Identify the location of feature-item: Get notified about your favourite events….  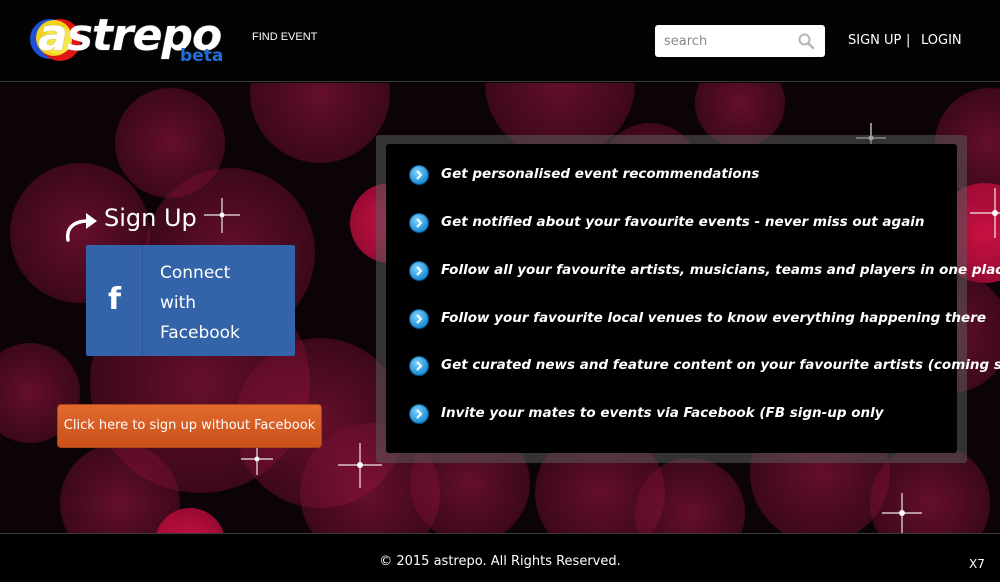
(671, 223).